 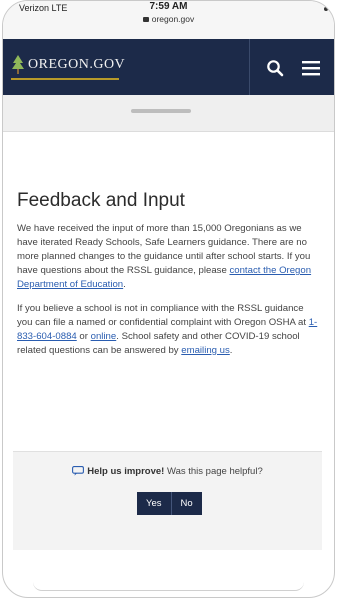 What do you see at coordinates (168, 586) in the screenshot?
I see `phone-bottom-edge` at bounding box center [168, 586].